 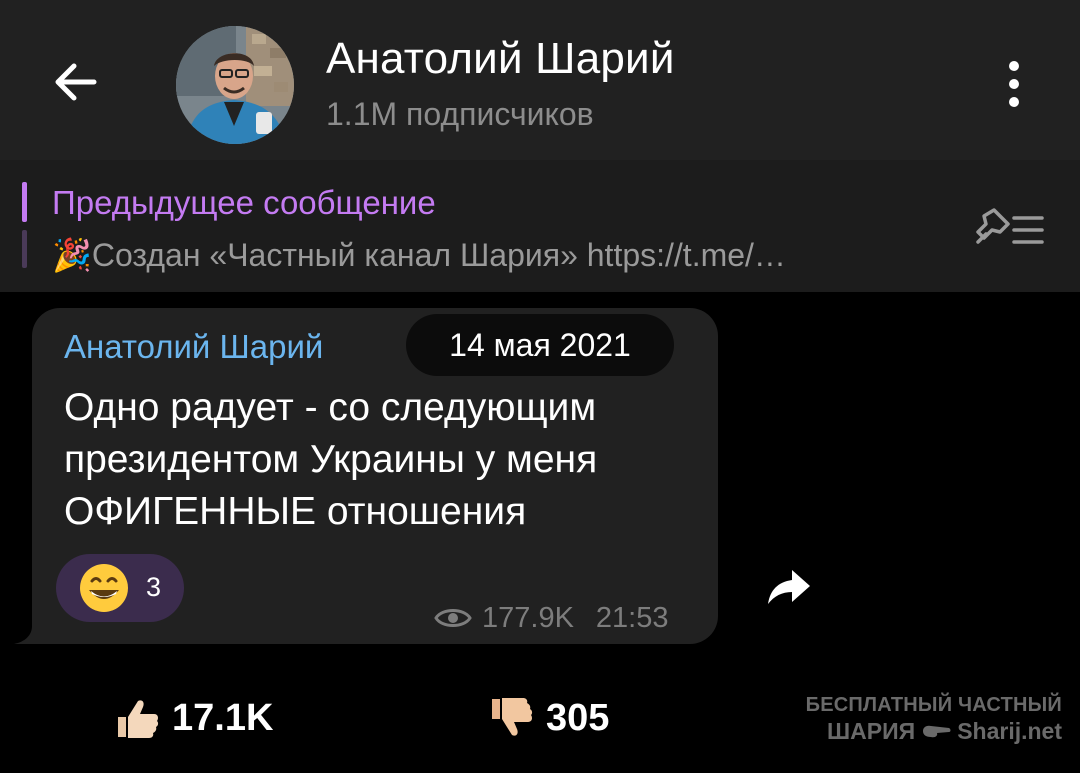 What do you see at coordinates (223, 717) in the screenshot?
I see `like-count: 17.1K` at bounding box center [223, 717].